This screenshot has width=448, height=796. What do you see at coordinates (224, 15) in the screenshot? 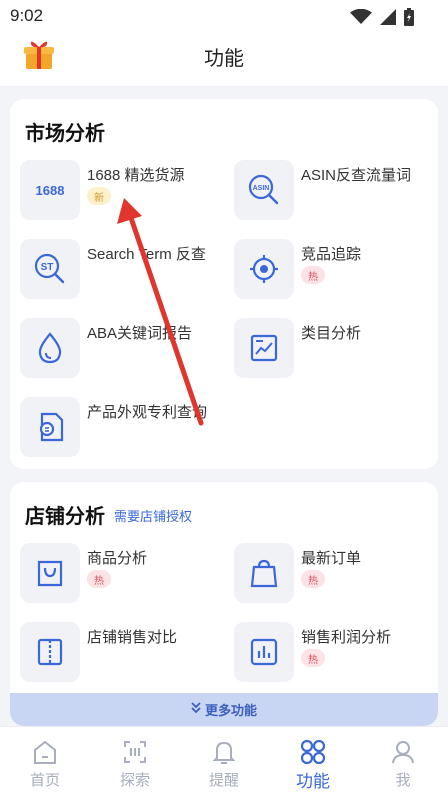
I see `status-bar: 9:02` at bounding box center [224, 15].